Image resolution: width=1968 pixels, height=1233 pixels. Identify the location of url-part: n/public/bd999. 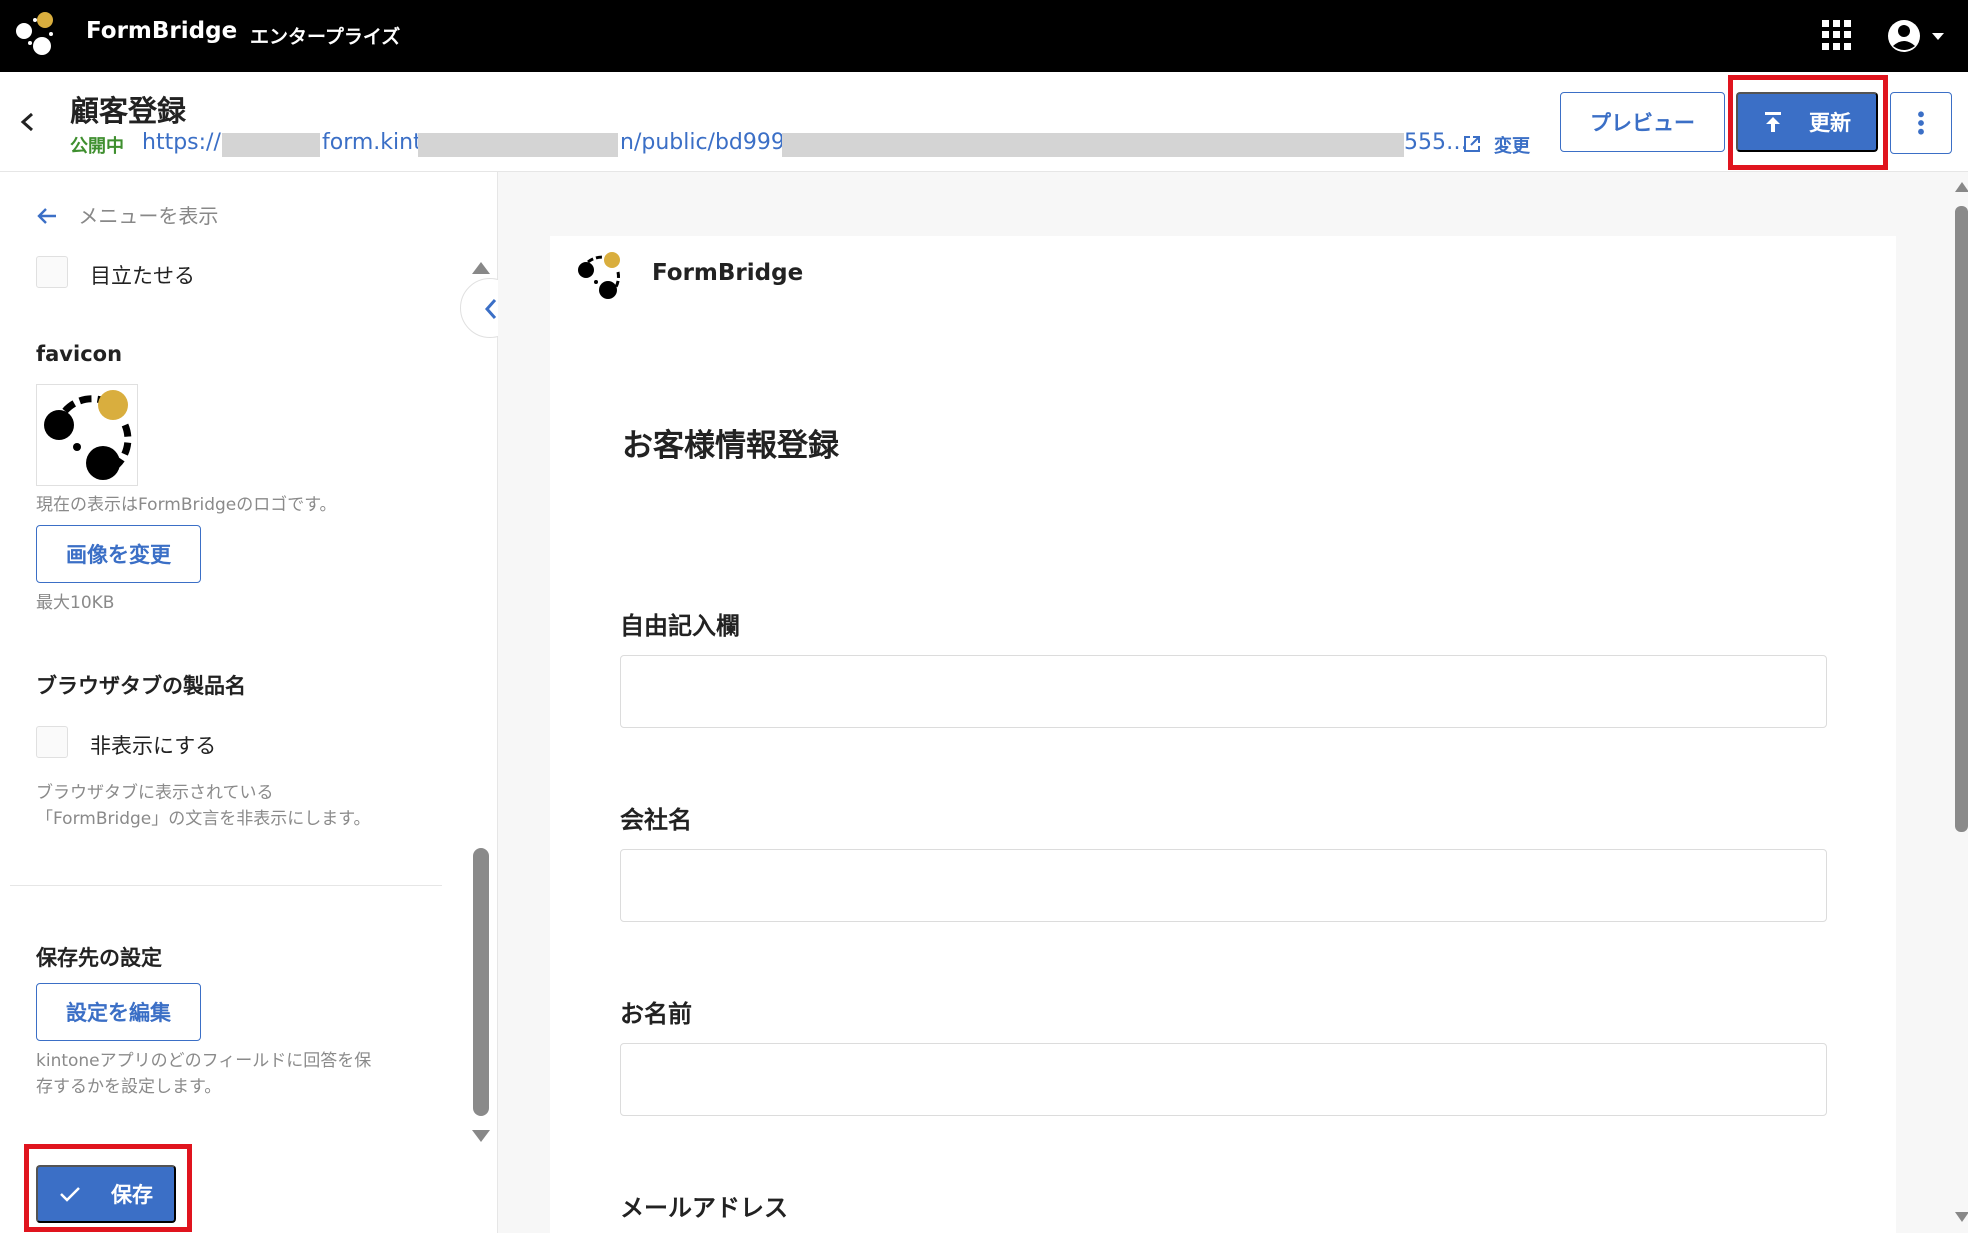
(702, 142).